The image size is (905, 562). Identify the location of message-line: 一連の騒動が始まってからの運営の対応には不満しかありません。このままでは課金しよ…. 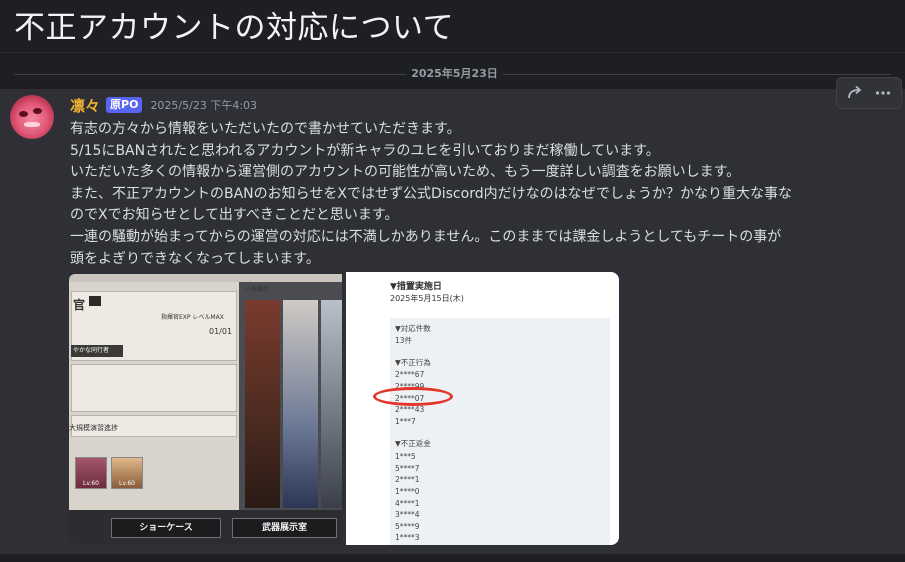
(426, 236).